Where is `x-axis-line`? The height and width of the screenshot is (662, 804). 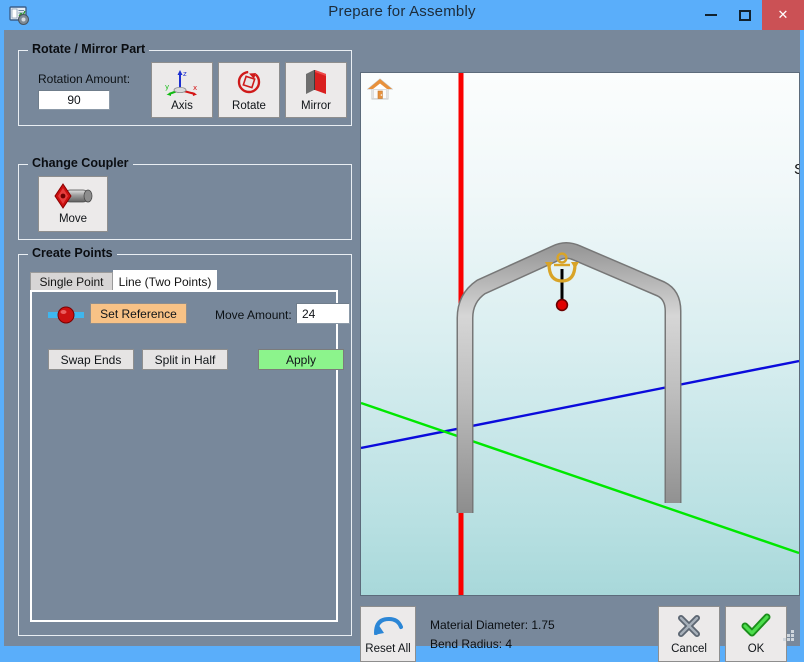 x-axis-line is located at coordinates (580, 478).